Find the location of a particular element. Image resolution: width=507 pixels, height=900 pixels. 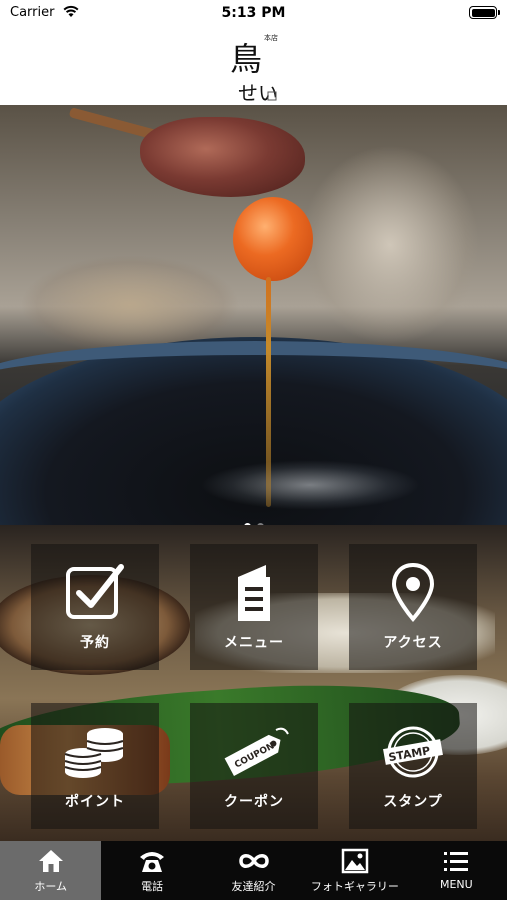

points-button: ポイント is located at coordinates (95, 766).